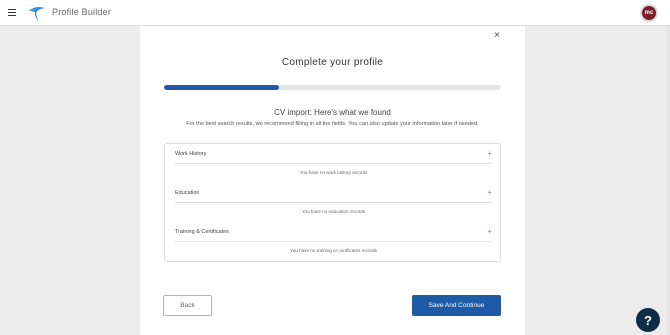  What do you see at coordinates (333, 154) in the screenshot?
I see `section-work-history-header: Work History +` at bounding box center [333, 154].